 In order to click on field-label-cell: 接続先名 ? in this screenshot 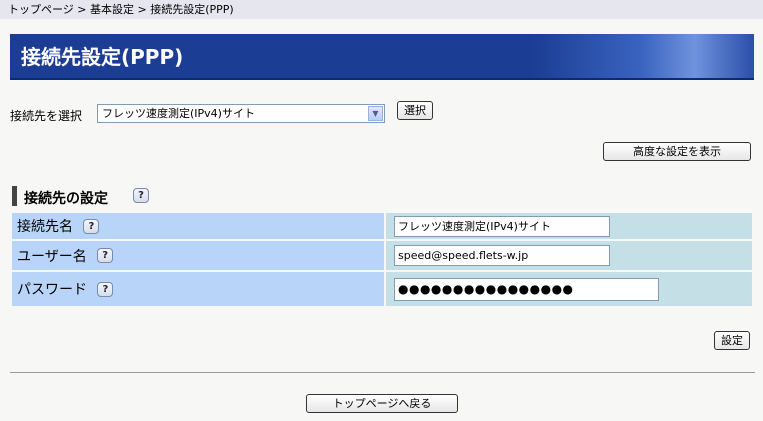, I will do `click(198, 226)`.